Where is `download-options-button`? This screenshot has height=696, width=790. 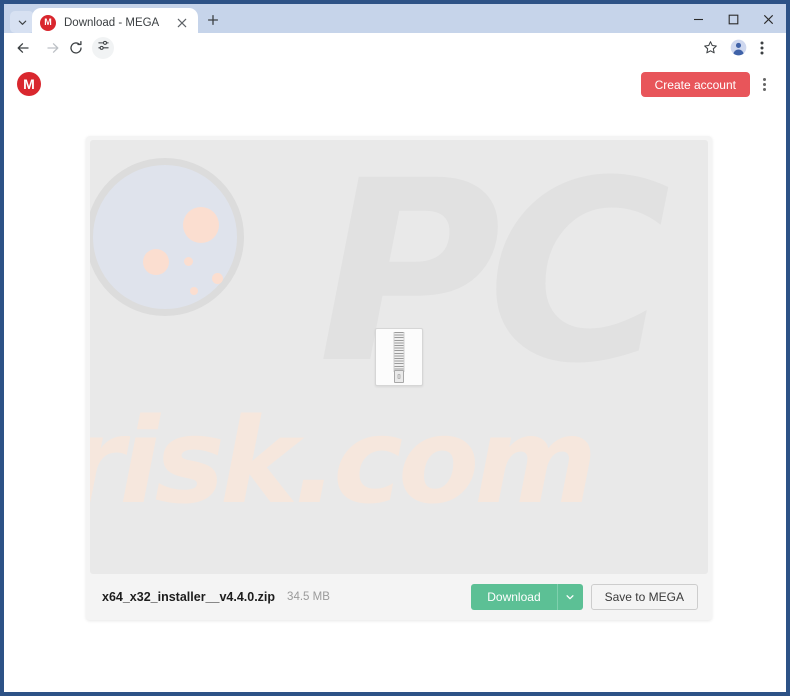 download-options-button is located at coordinates (569, 597).